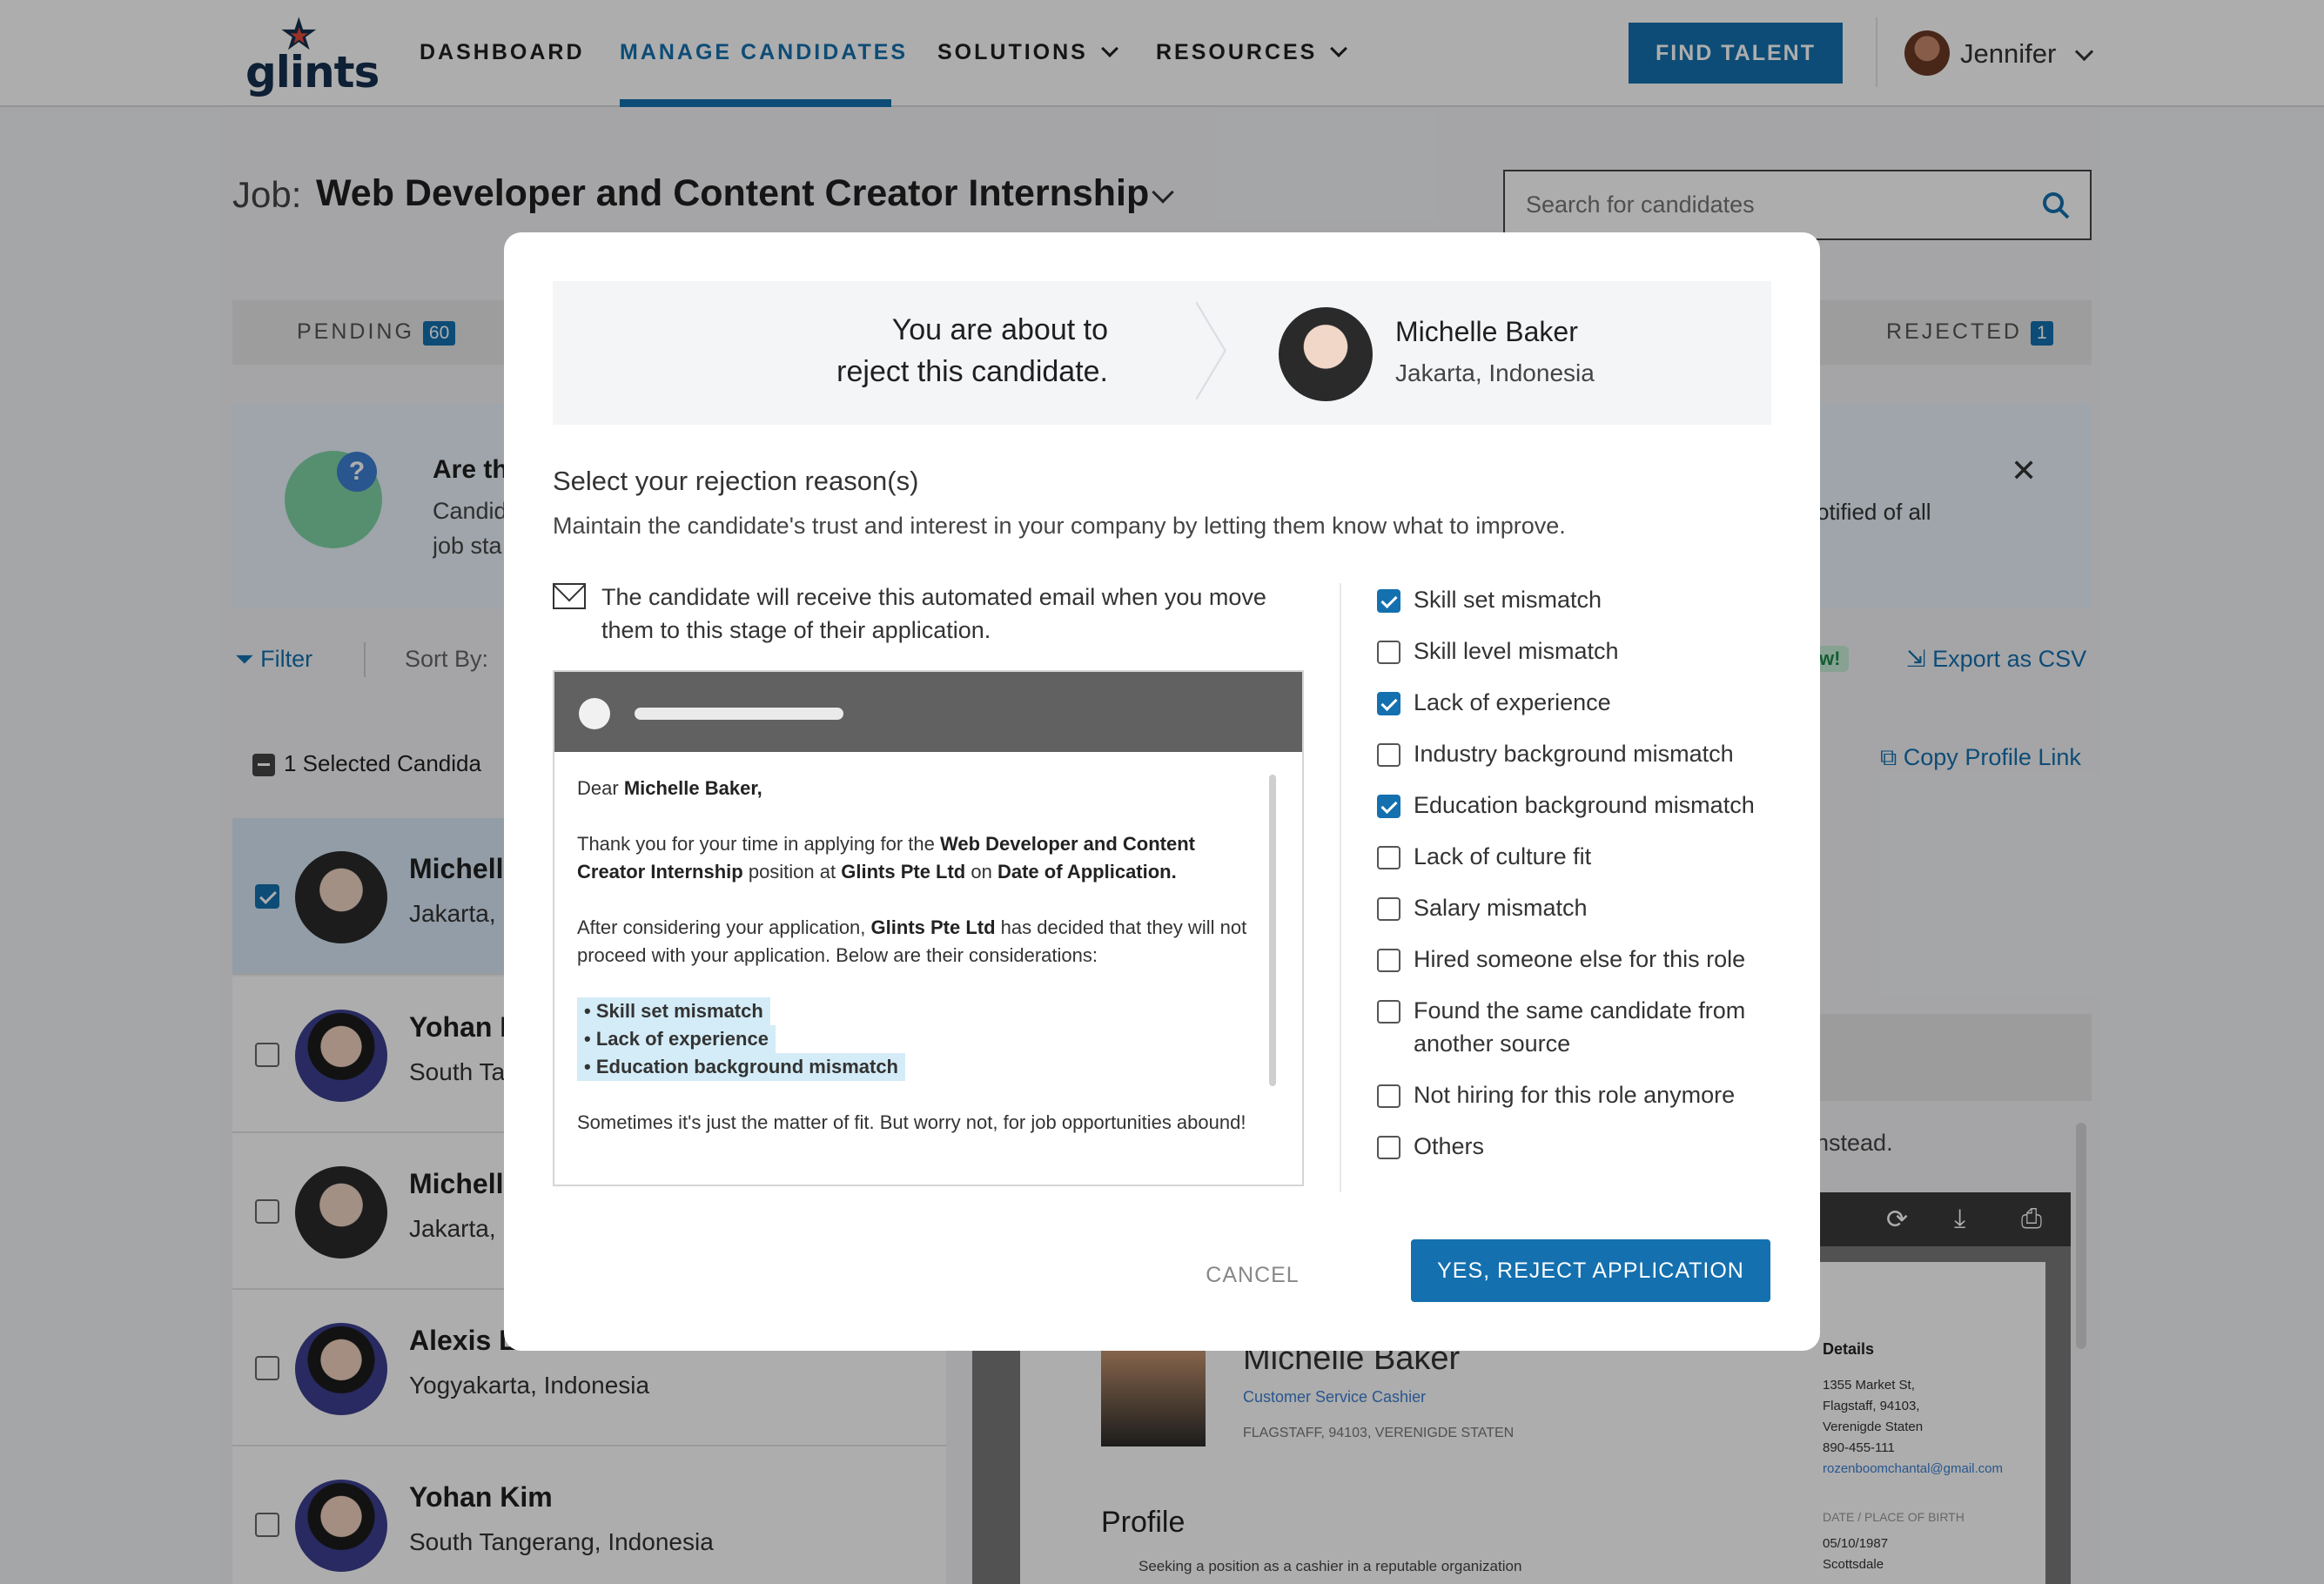 This screenshot has height=1584, width=2324. Describe the element at coordinates (981, 872) in the screenshot. I see `email-text: on` at that location.